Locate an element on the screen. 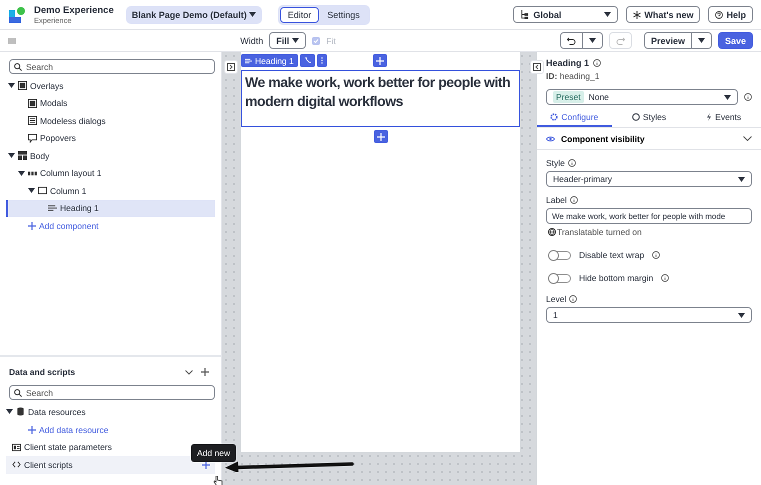  page-heading: We make work, work better for people with modern digital workflows is located at coordinates (378, 92).